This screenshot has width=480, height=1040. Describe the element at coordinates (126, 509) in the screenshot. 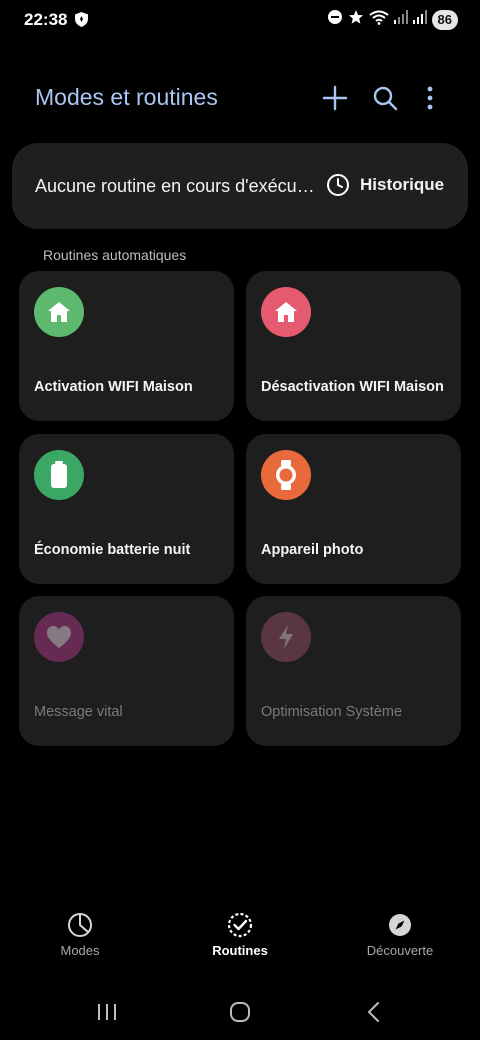

I see `routine-tile-economie-batterie: Économie batterie nuit` at that location.